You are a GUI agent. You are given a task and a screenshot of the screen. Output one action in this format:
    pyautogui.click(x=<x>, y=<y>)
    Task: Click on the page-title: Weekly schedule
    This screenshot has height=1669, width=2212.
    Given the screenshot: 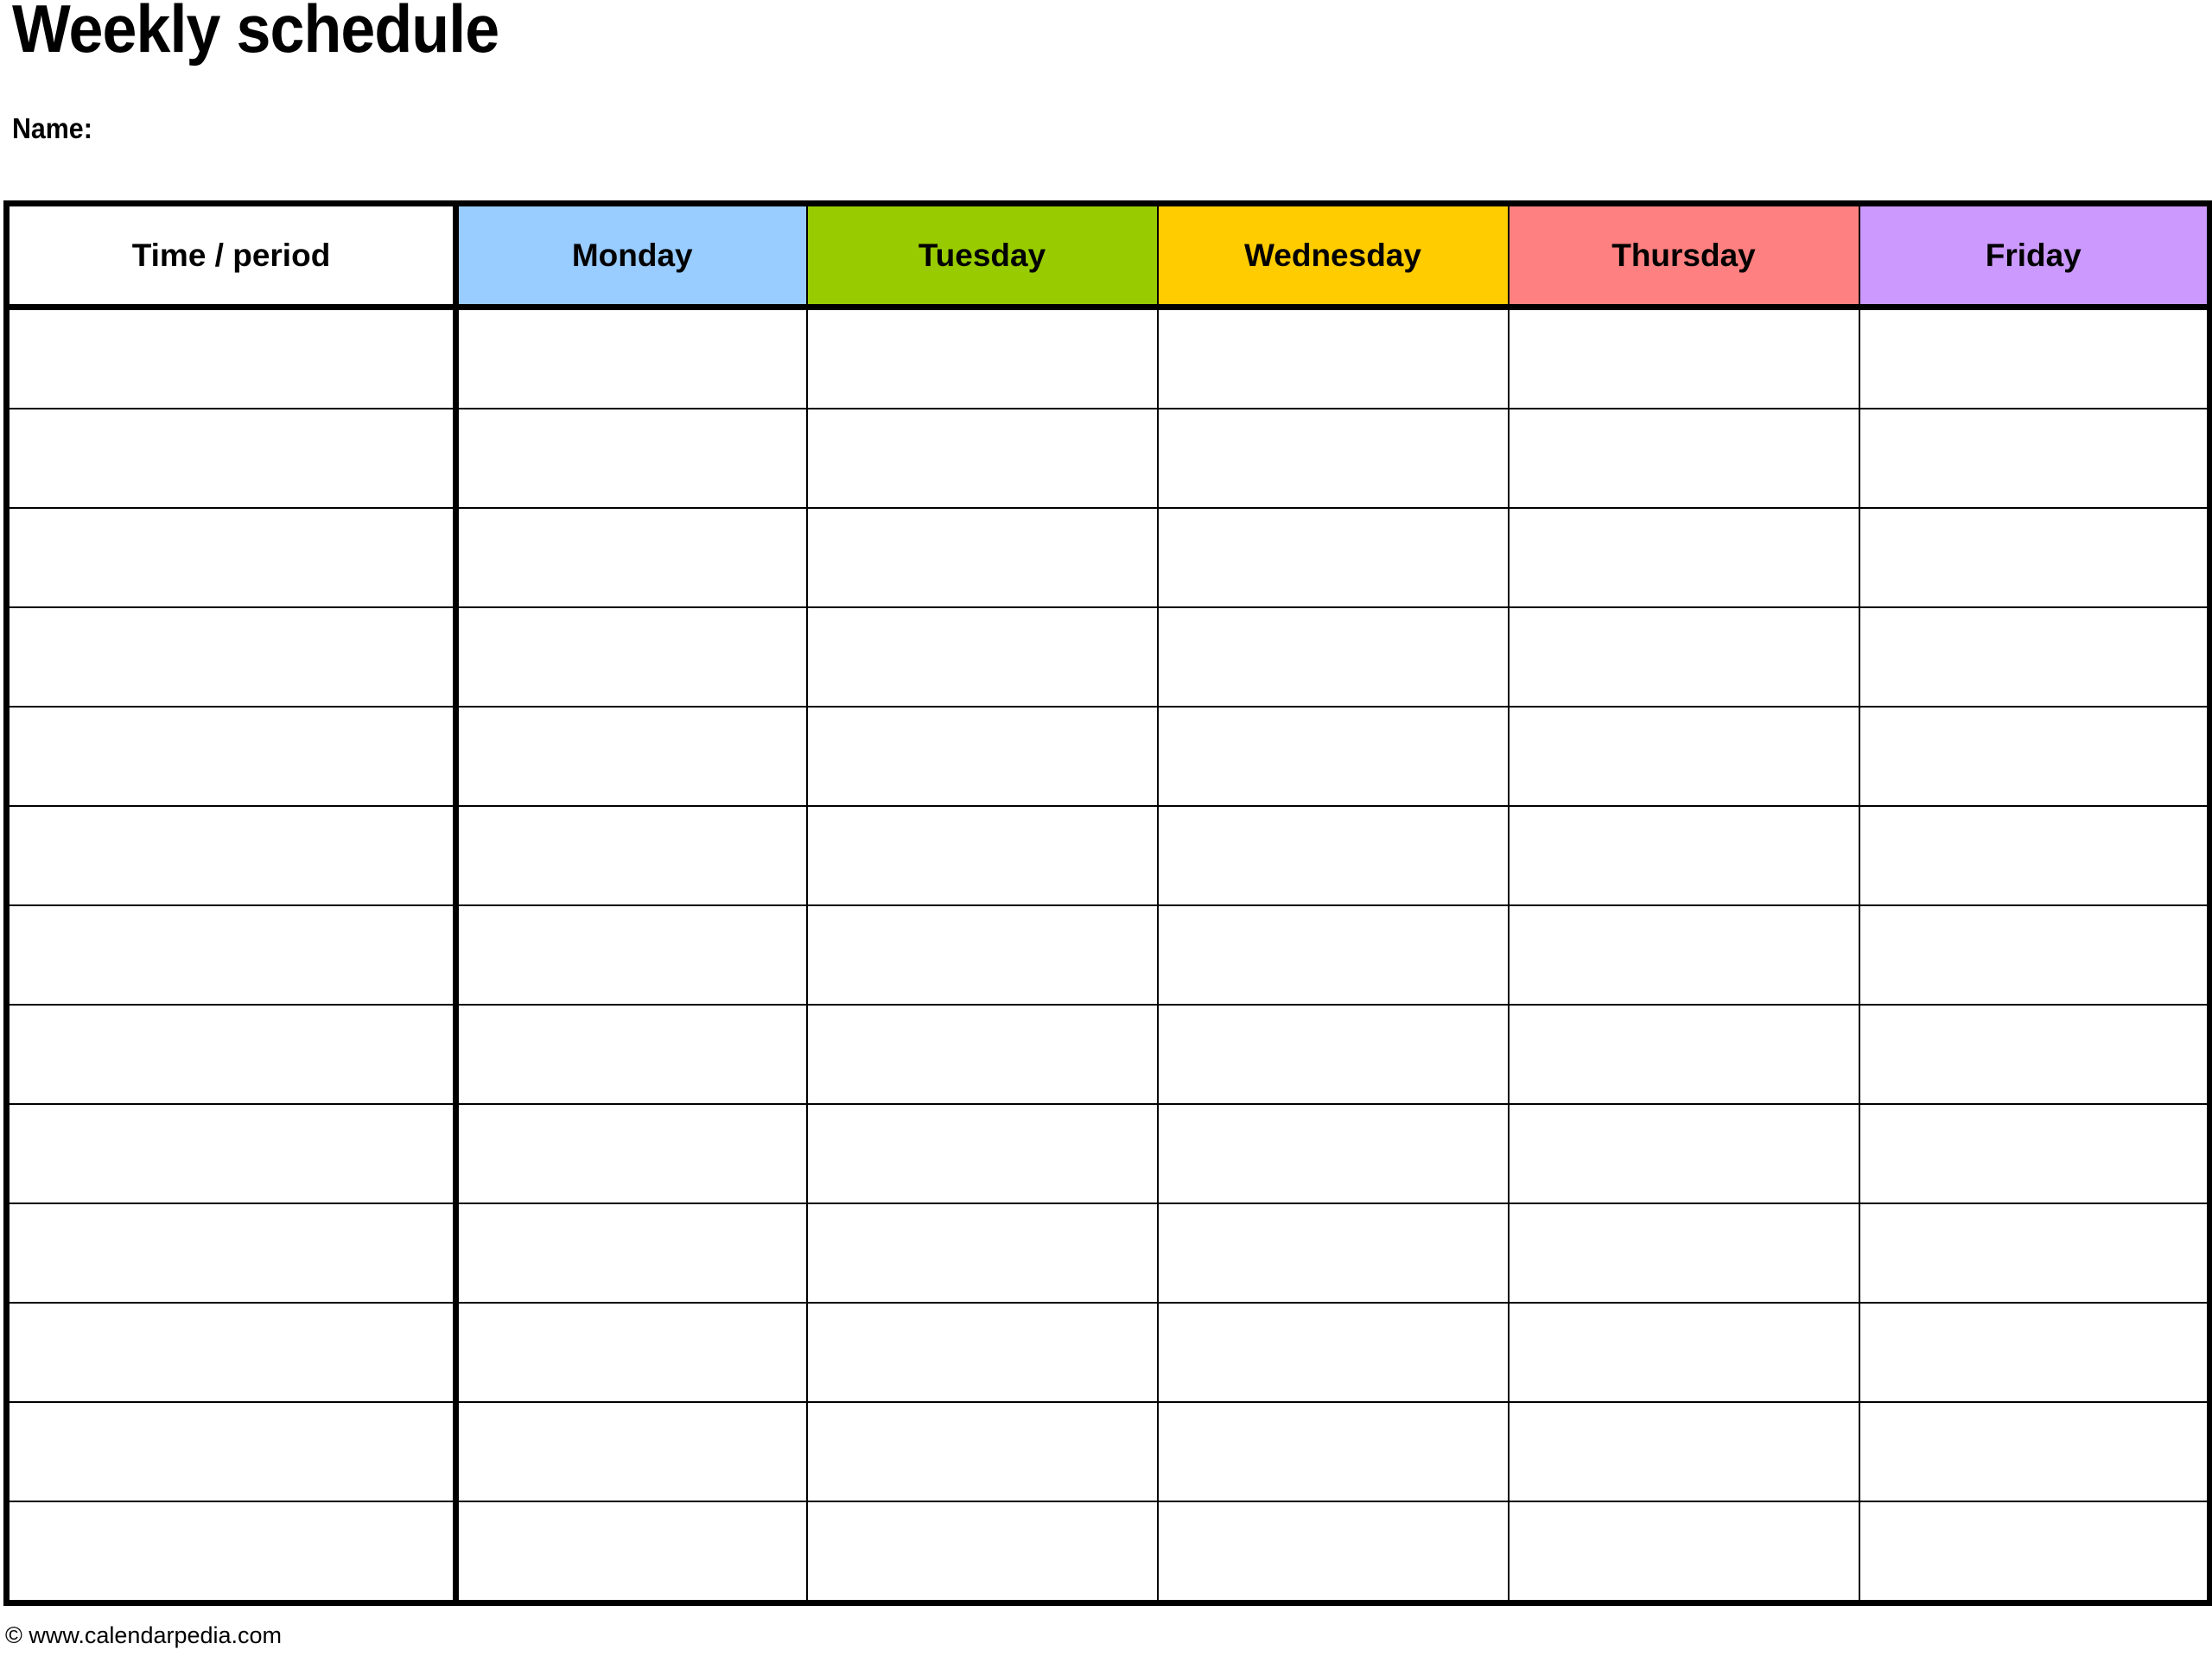 What is the action you would take?
    pyautogui.click(x=255, y=33)
    